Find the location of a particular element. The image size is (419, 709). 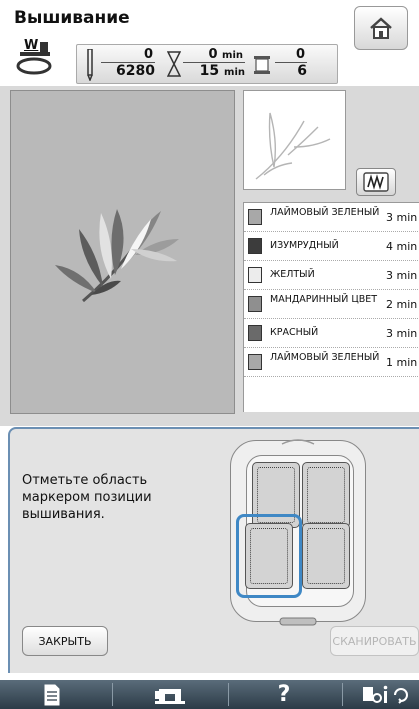

list-item: ИЗУМРУДНЫЙ 4 min is located at coordinates (331, 246).